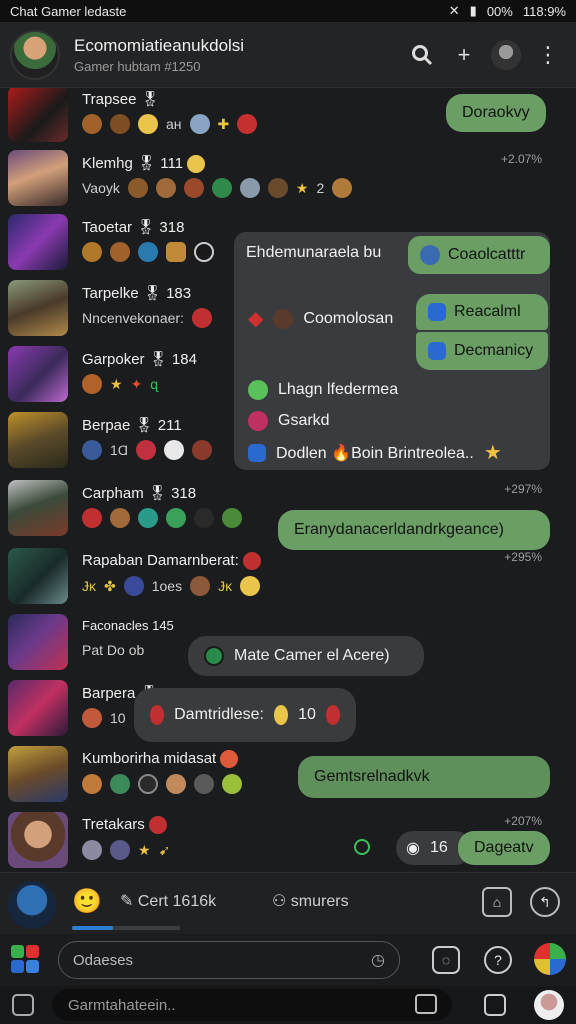 The image size is (576, 1024). I want to click on chat-preview: ★ ➹, so click(126, 850).